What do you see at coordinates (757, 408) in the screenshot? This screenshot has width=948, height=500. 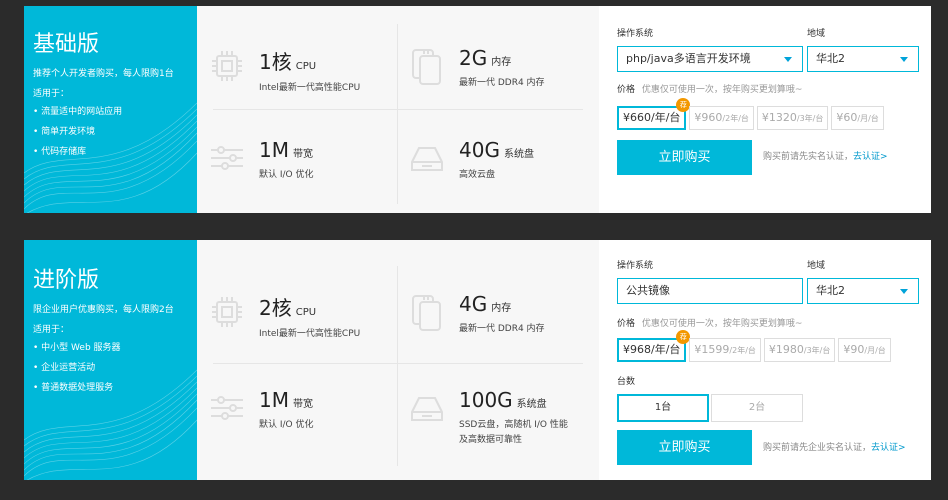 I see `qty-option-2: 2台` at bounding box center [757, 408].